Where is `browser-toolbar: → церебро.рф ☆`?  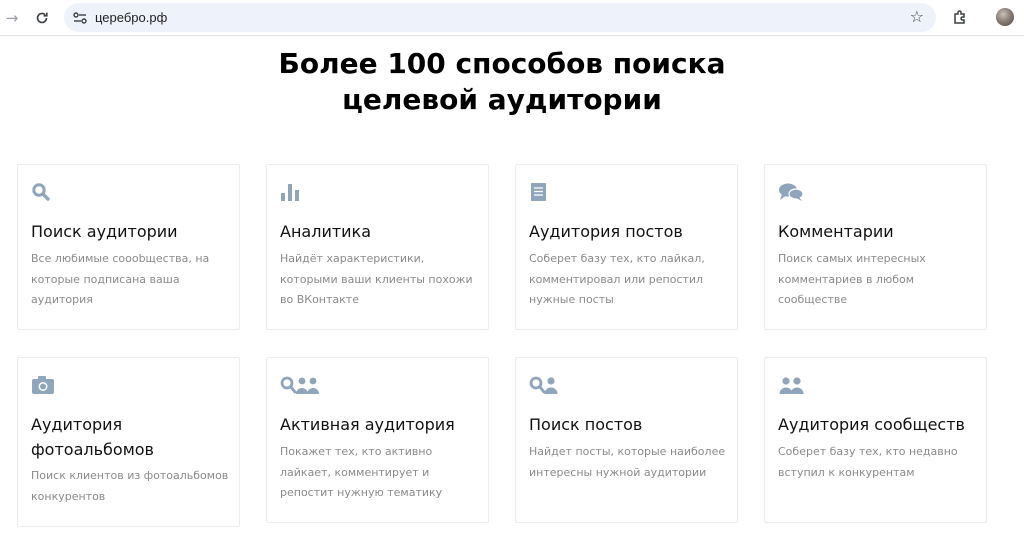 browser-toolbar: → церебро.рф ☆ is located at coordinates (512, 18).